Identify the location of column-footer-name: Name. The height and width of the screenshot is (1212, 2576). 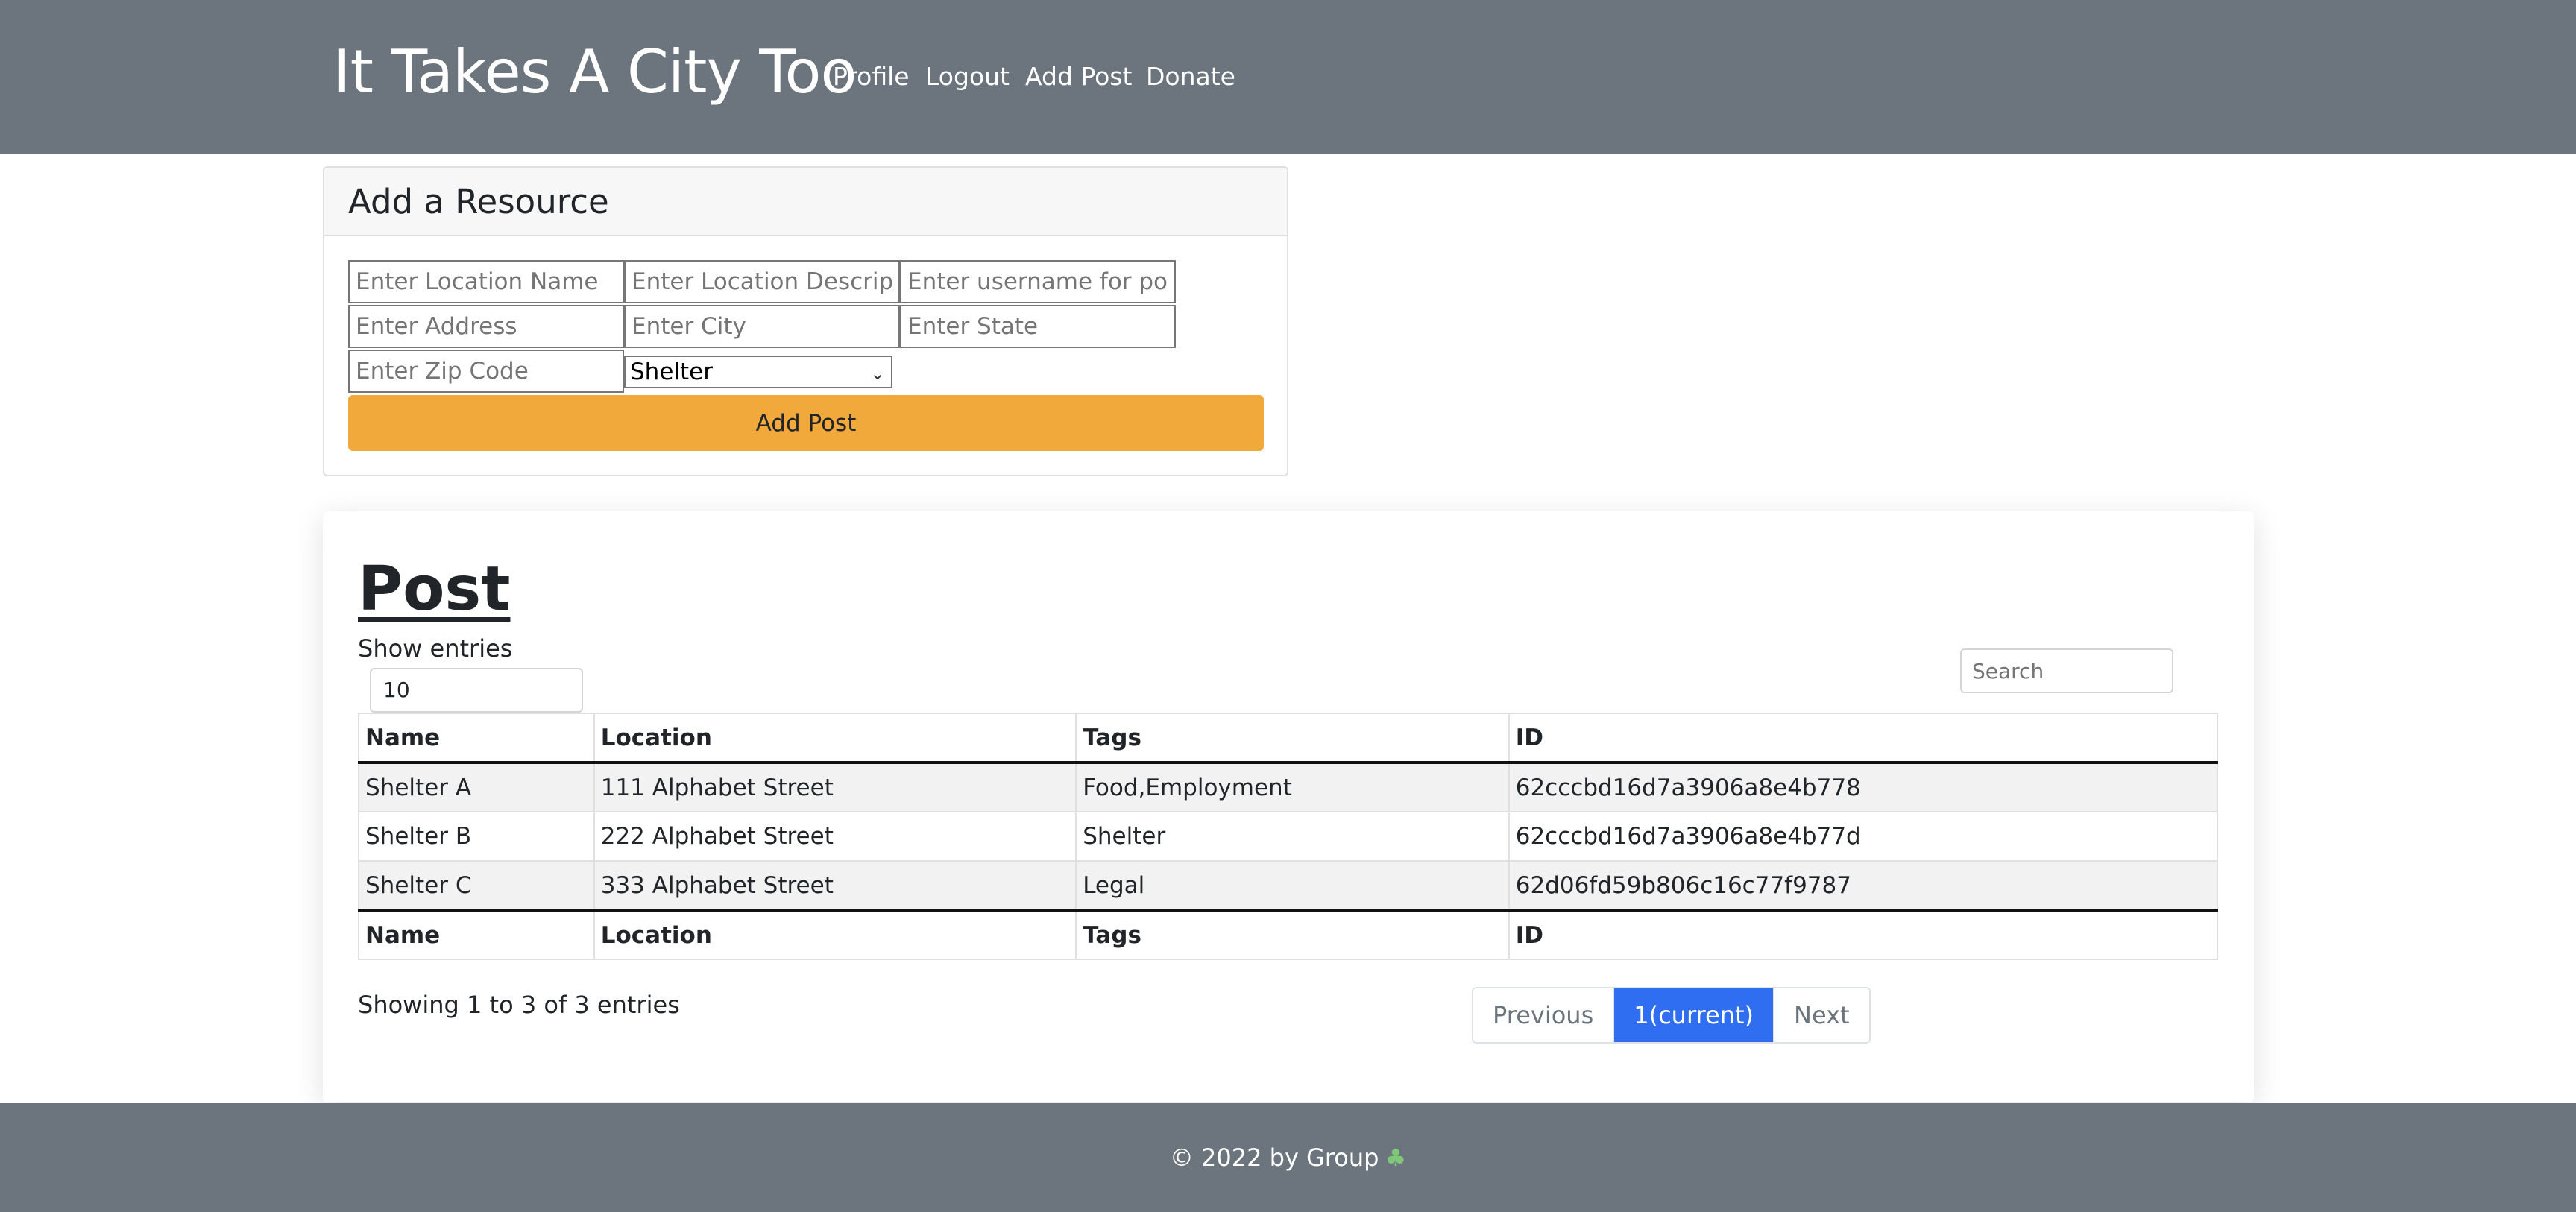
(477, 935).